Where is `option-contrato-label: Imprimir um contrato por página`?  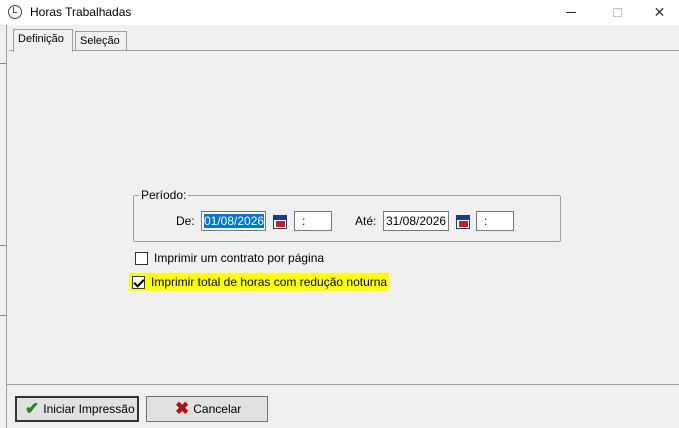
option-contrato-label: Imprimir um contrato por página is located at coordinates (239, 258).